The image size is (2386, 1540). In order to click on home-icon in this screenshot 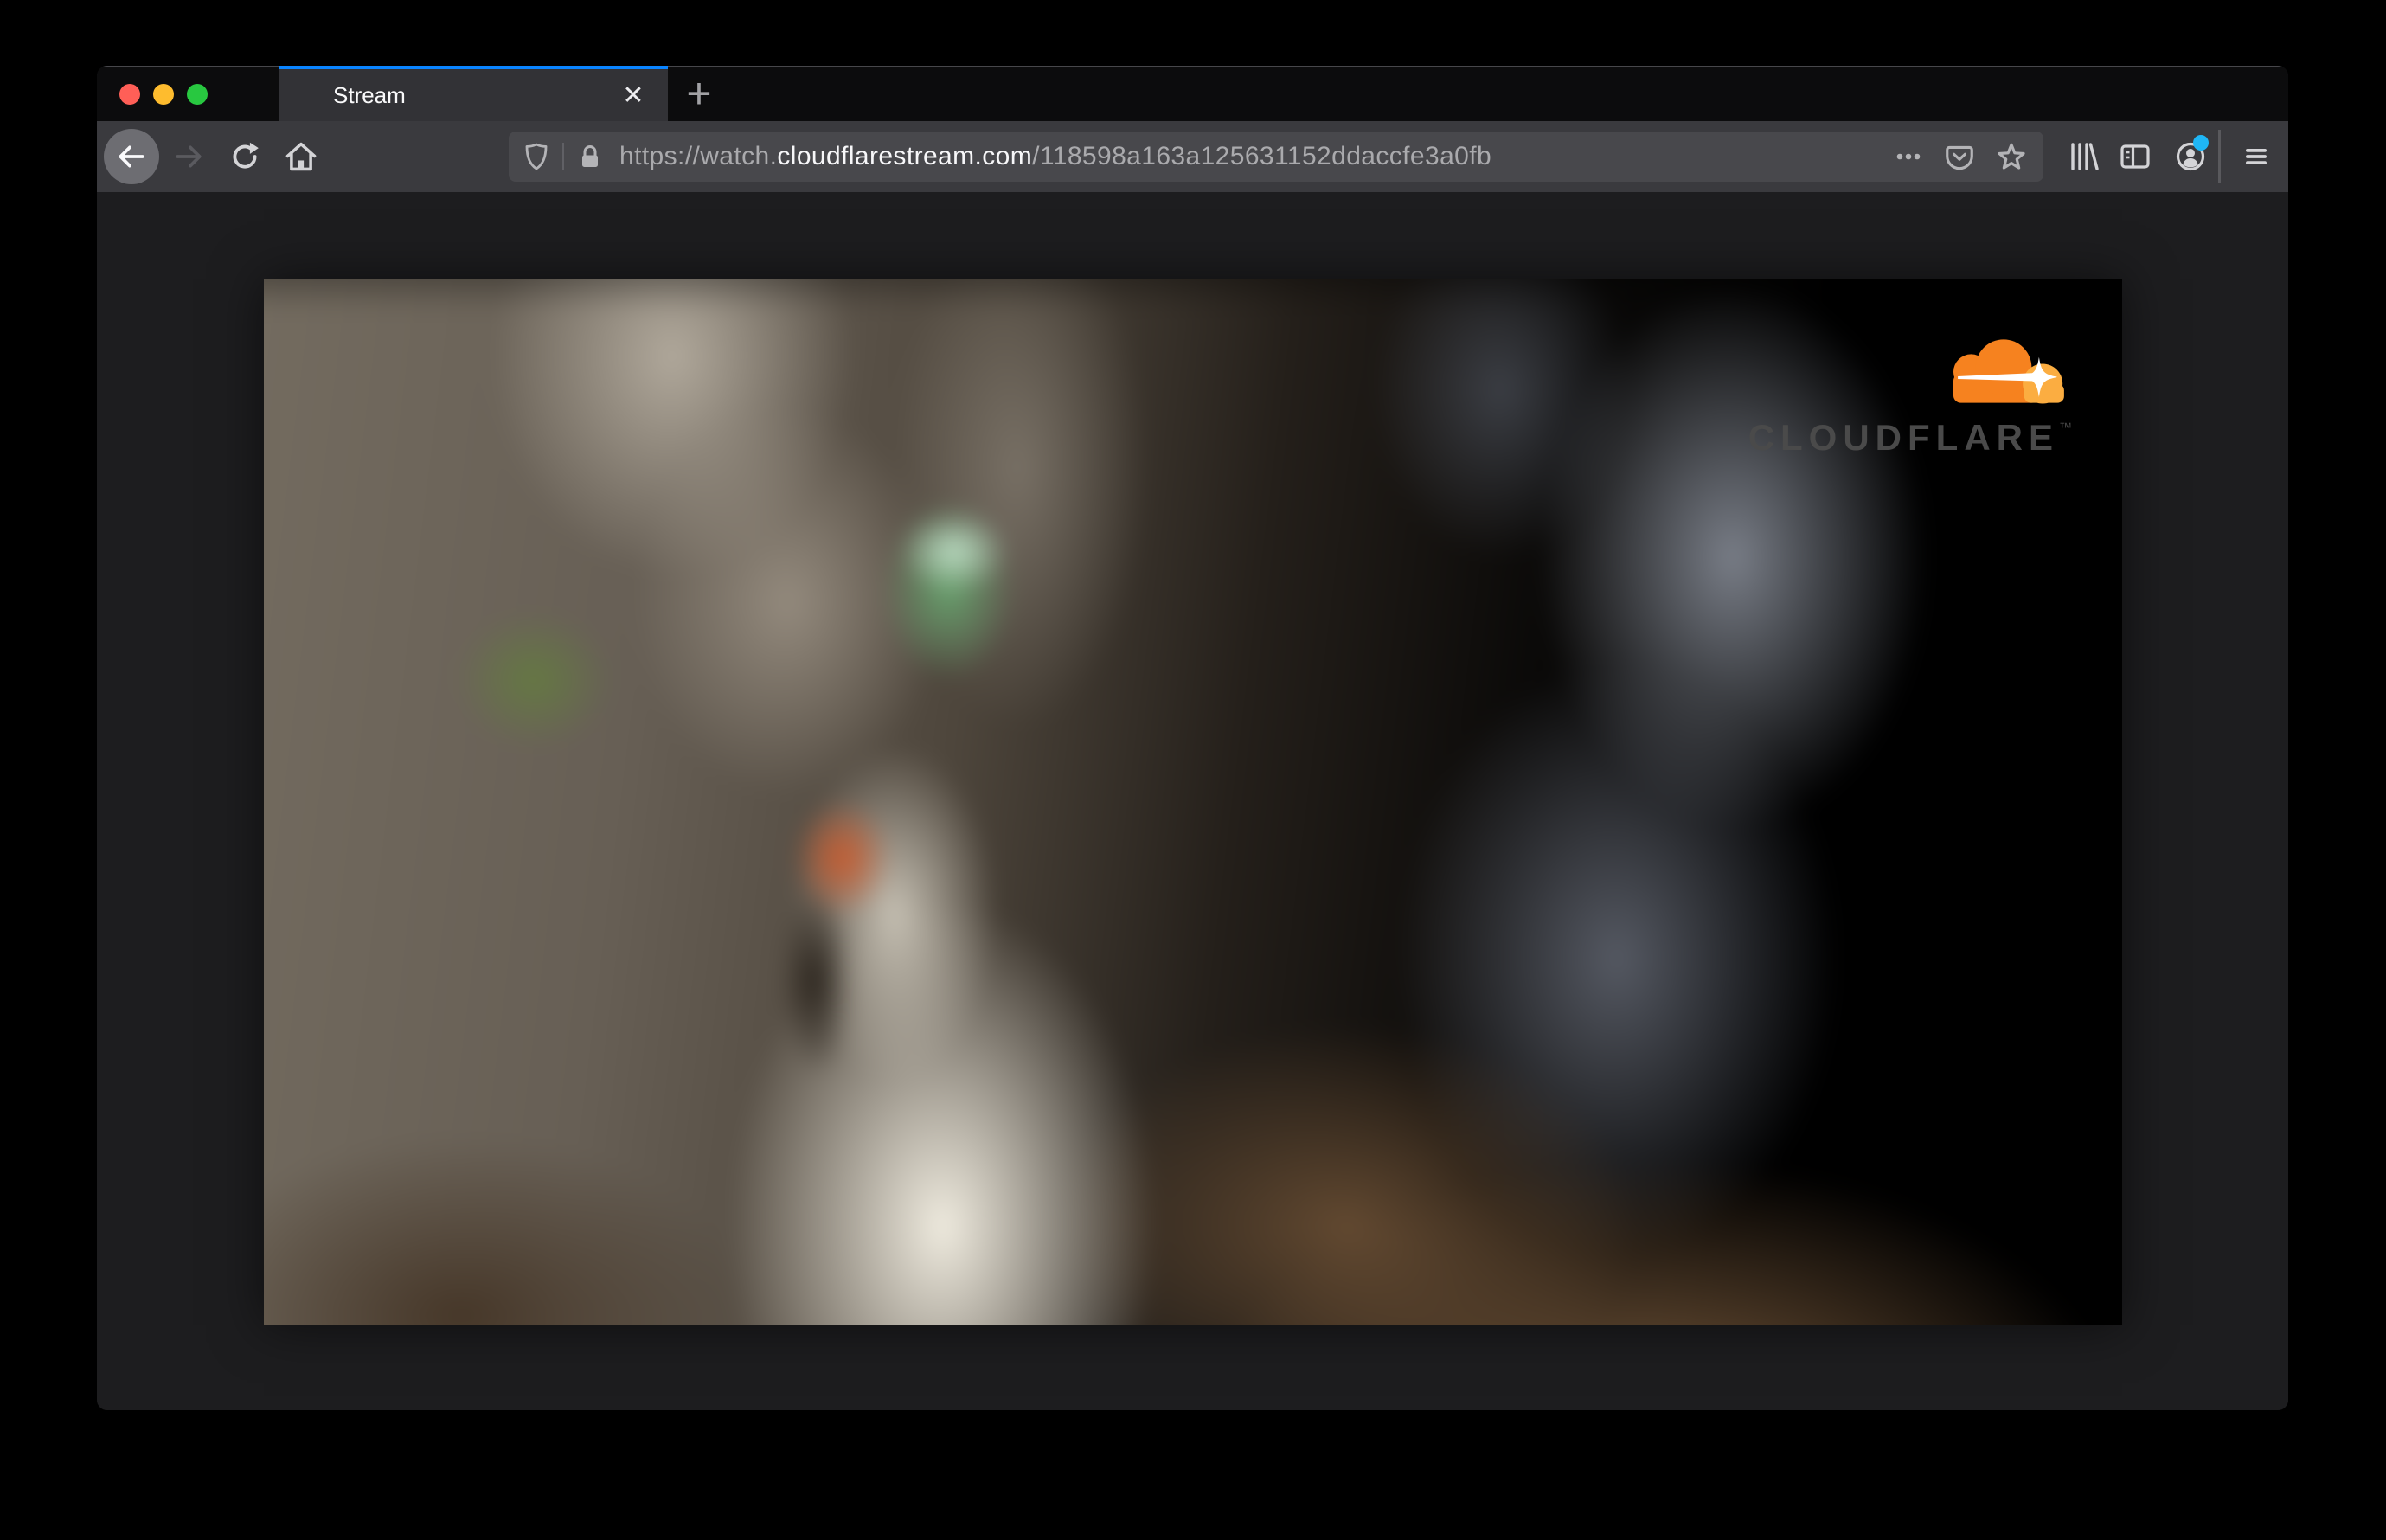, I will do `click(301, 156)`.